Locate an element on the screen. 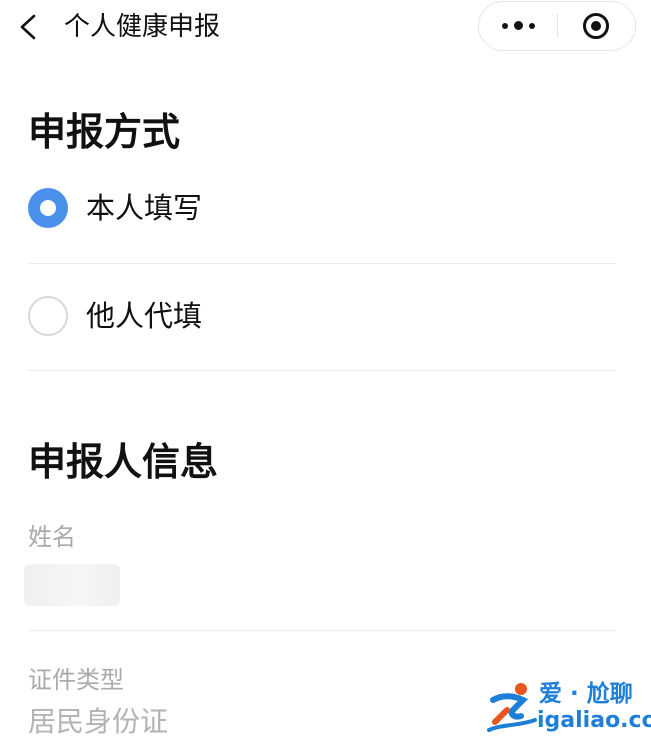  radio-label-other: 他人代填 is located at coordinates (144, 316).